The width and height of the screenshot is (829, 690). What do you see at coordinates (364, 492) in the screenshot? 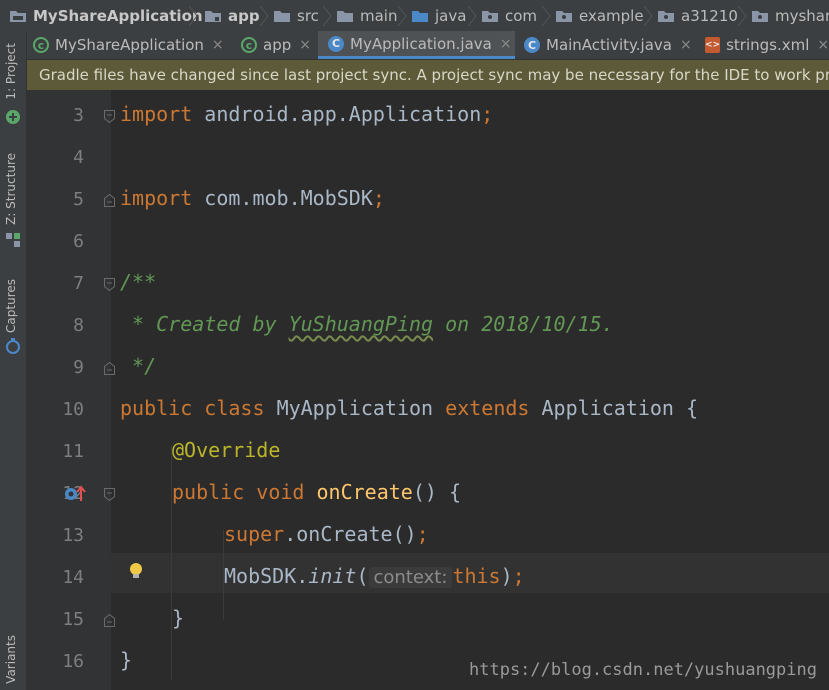
I see `method-name: onCreate` at bounding box center [364, 492].